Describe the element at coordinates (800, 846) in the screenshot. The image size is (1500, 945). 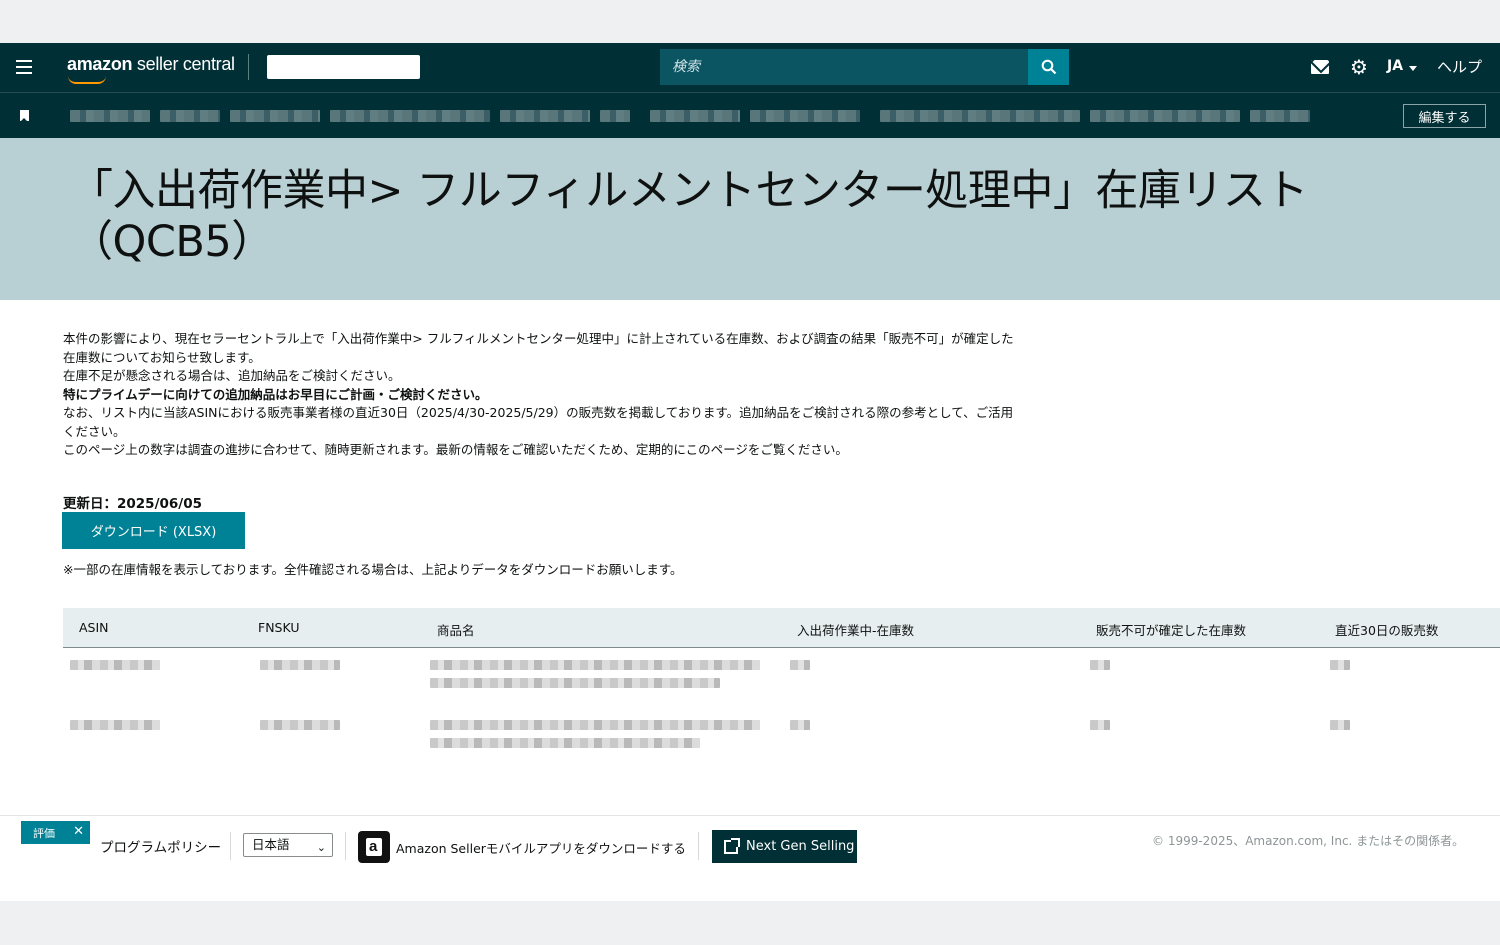
I see `next-gen-selling-label: Next Gen Selling` at that location.